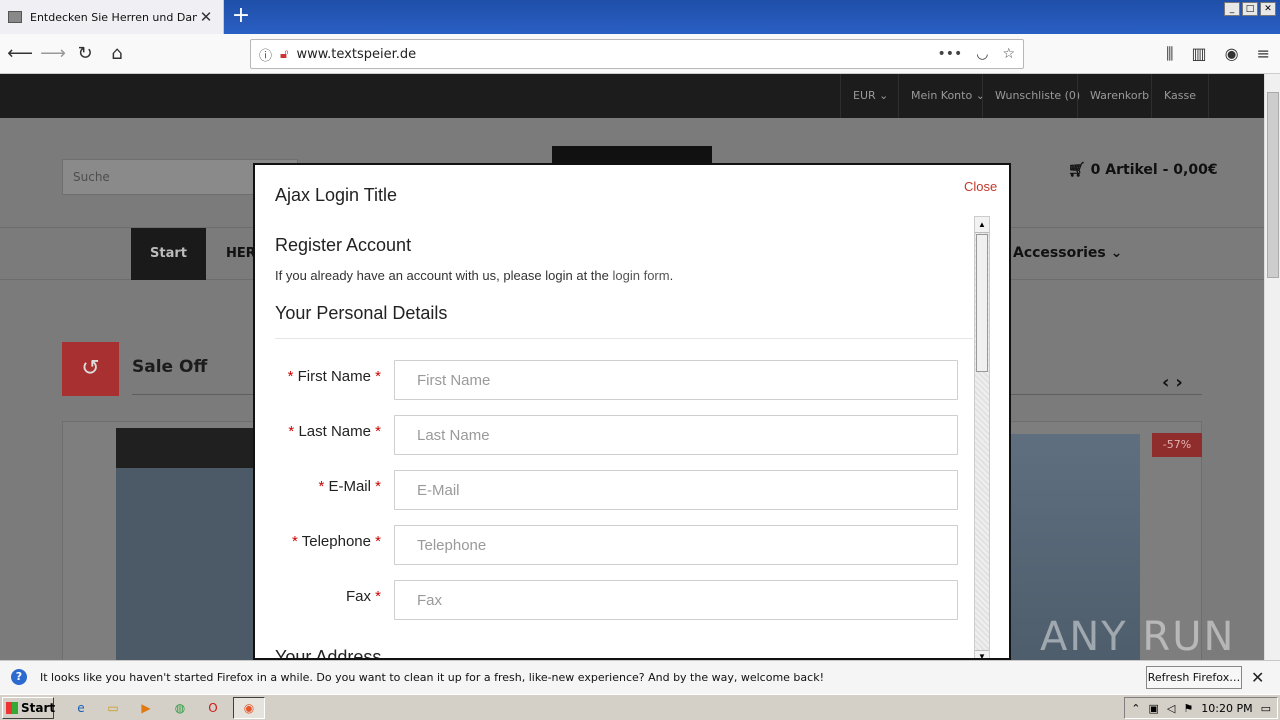 This screenshot has width=1280, height=720. I want to click on question-icon: ?, so click(19, 677).